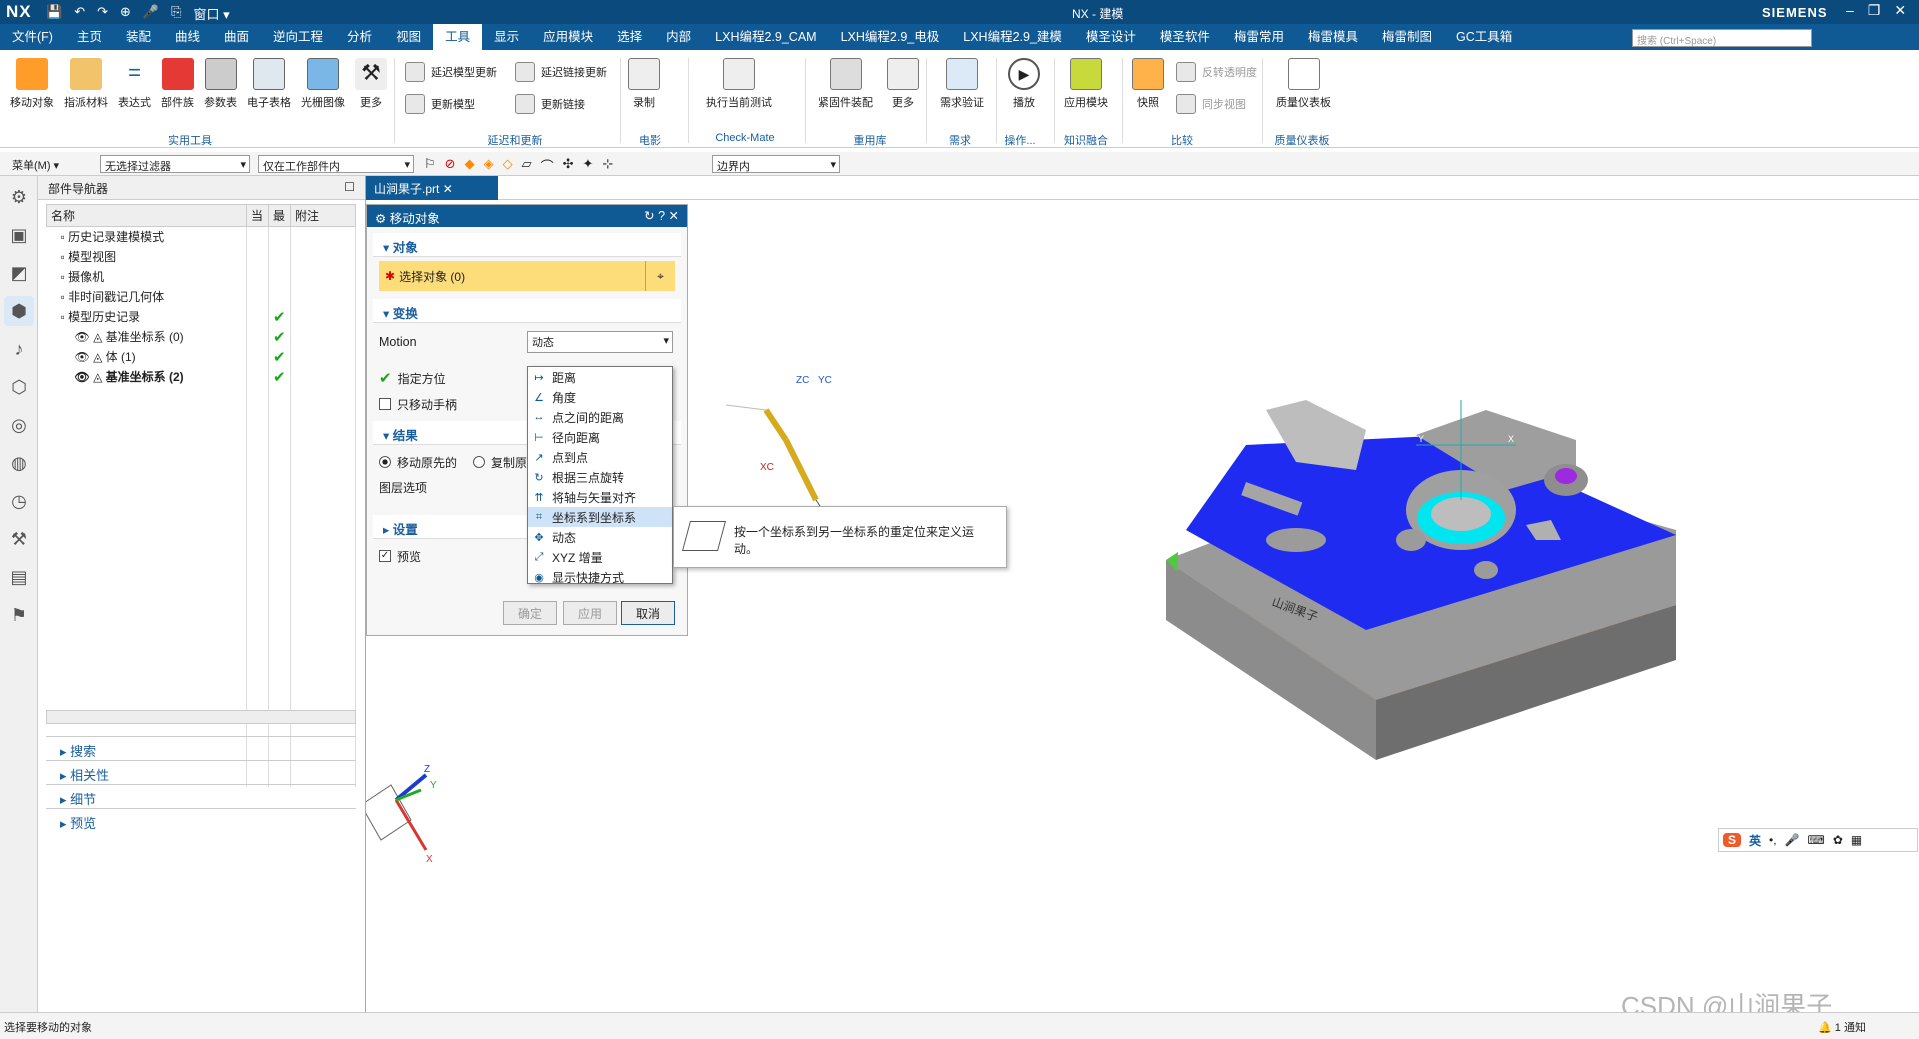 The width and height of the screenshot is (1919, 1039). Describe the element at coordinates (279, 215) in the screenshot. I see `col-latest: 最` at that location.